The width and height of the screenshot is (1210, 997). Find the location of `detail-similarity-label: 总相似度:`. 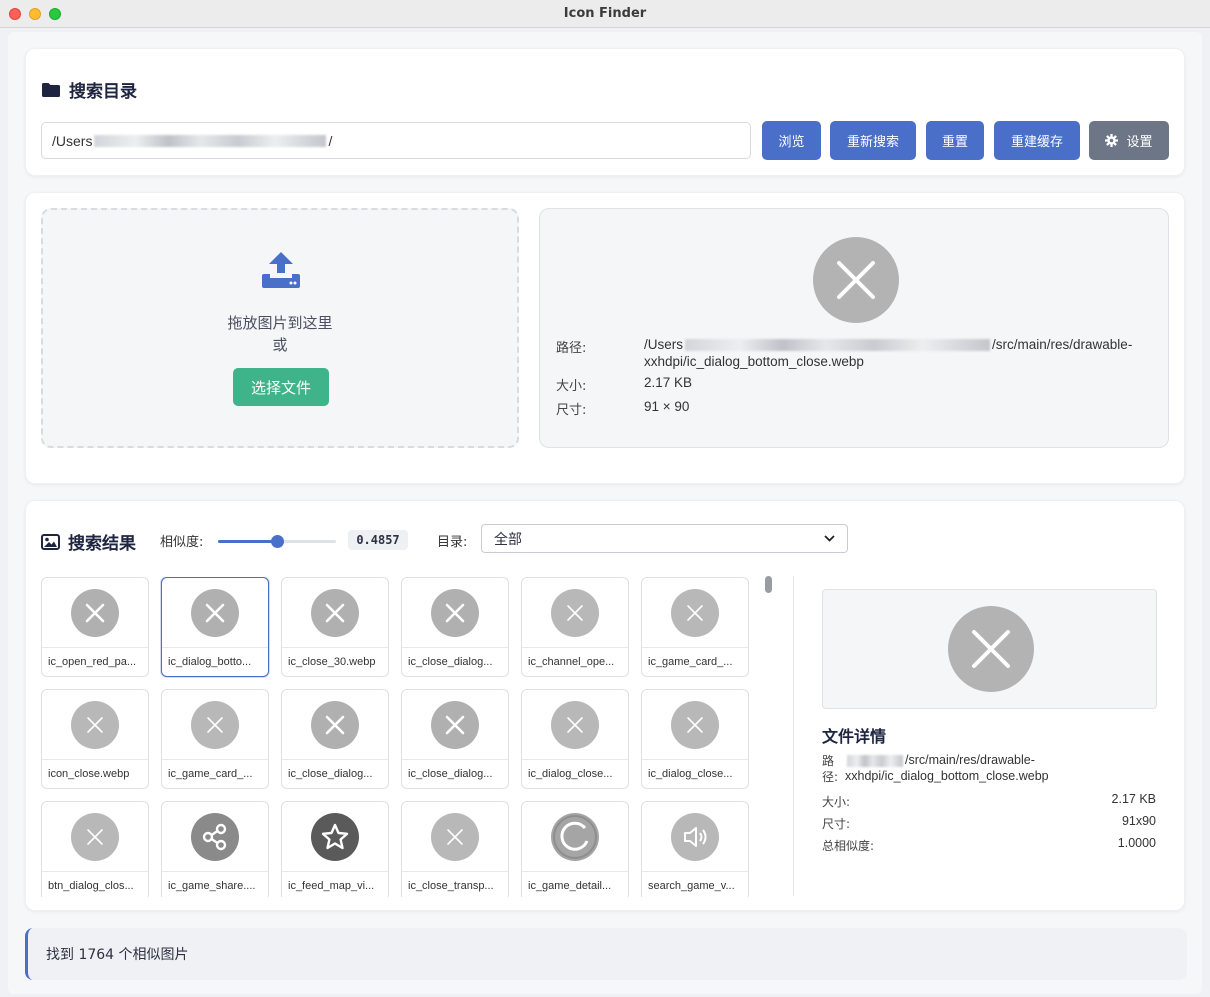

detail-similarity-label: 总相似度: is located at coordinates (848, 846).